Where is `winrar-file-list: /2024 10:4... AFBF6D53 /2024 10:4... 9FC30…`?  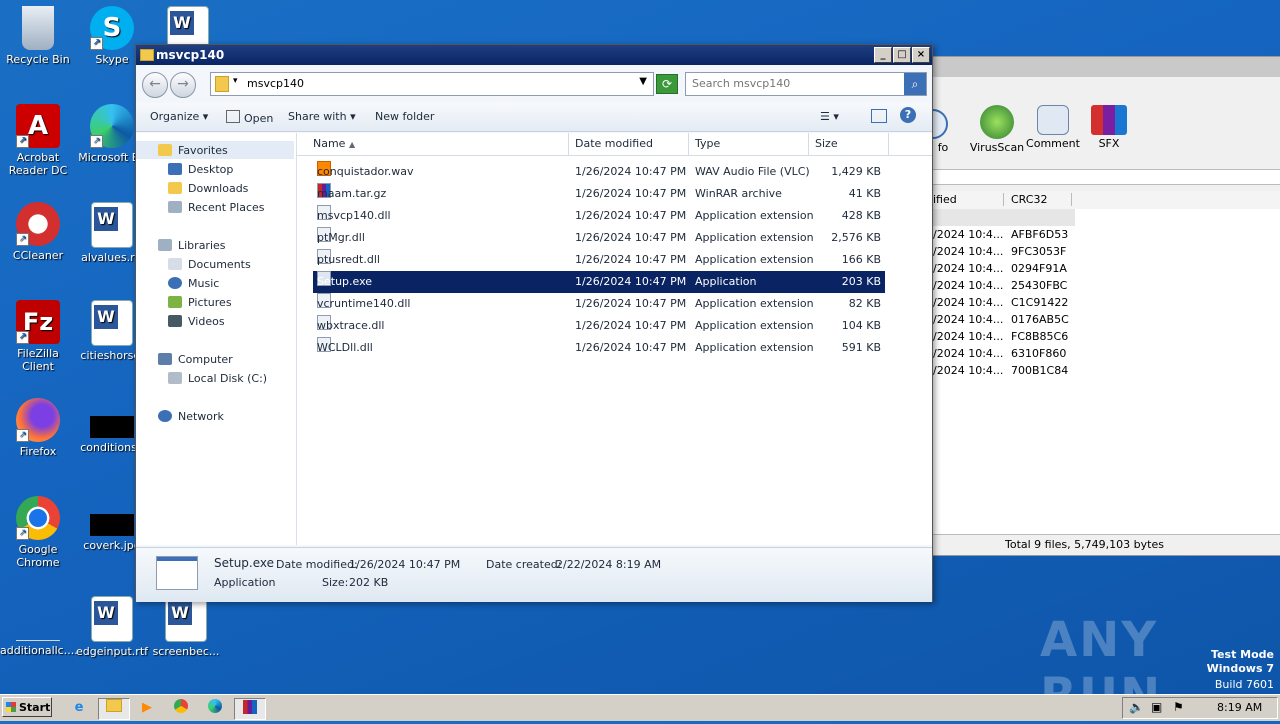 winrar-file-list: /2024 10:4... AFBF6D53 /2024 10:4... 9FC30… is located at coordinates (1090, 373).